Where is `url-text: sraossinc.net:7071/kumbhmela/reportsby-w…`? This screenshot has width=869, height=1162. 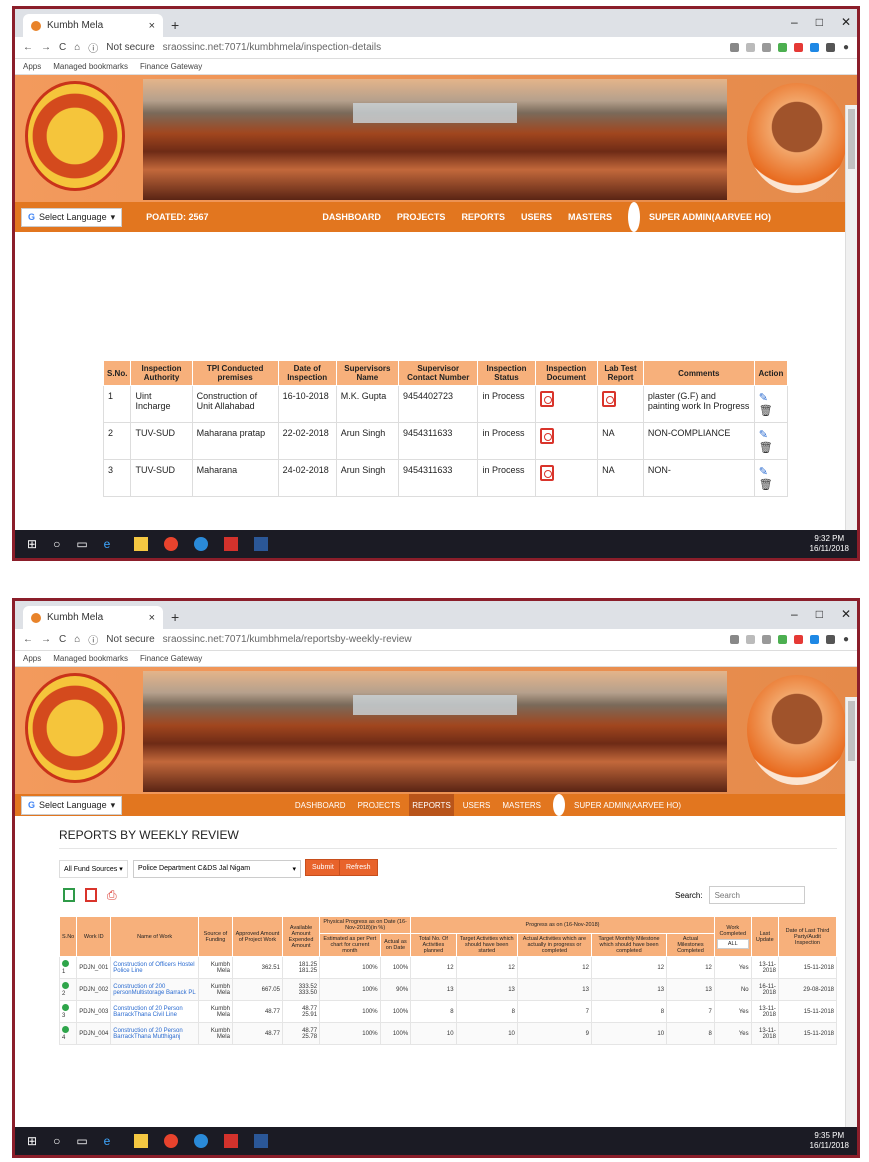
url-text: sraossinc.net:7071/kumbhmela/reportsby-w… is located at coordinates (442, 639).